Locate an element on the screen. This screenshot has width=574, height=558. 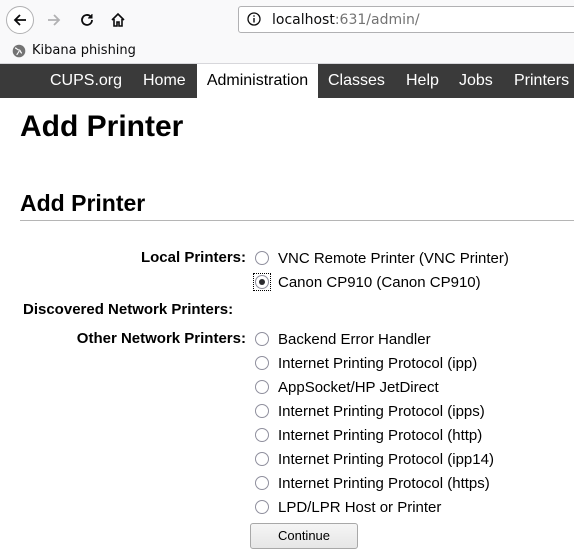
network-printer-option: Backend Error Handler is located at coordinates (342, 339).